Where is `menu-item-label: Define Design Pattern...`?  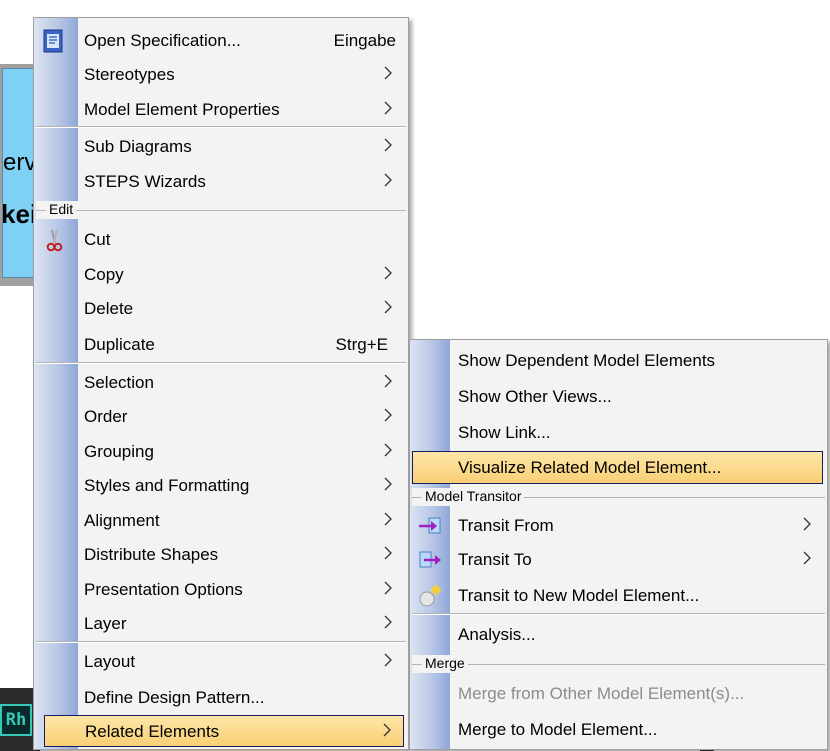 menu-item-label: Define Design Pattern... is located at coordinates (174, 697).